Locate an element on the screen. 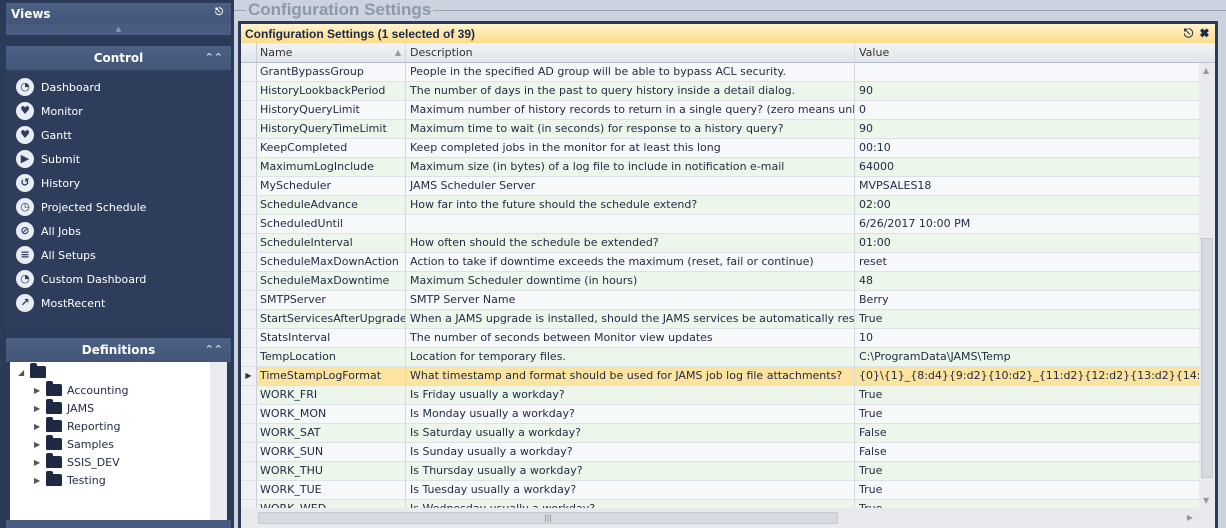 The width and height of the screenshot is (1226, 528). cell-value: 48 is located at coordinates (1027, 281).